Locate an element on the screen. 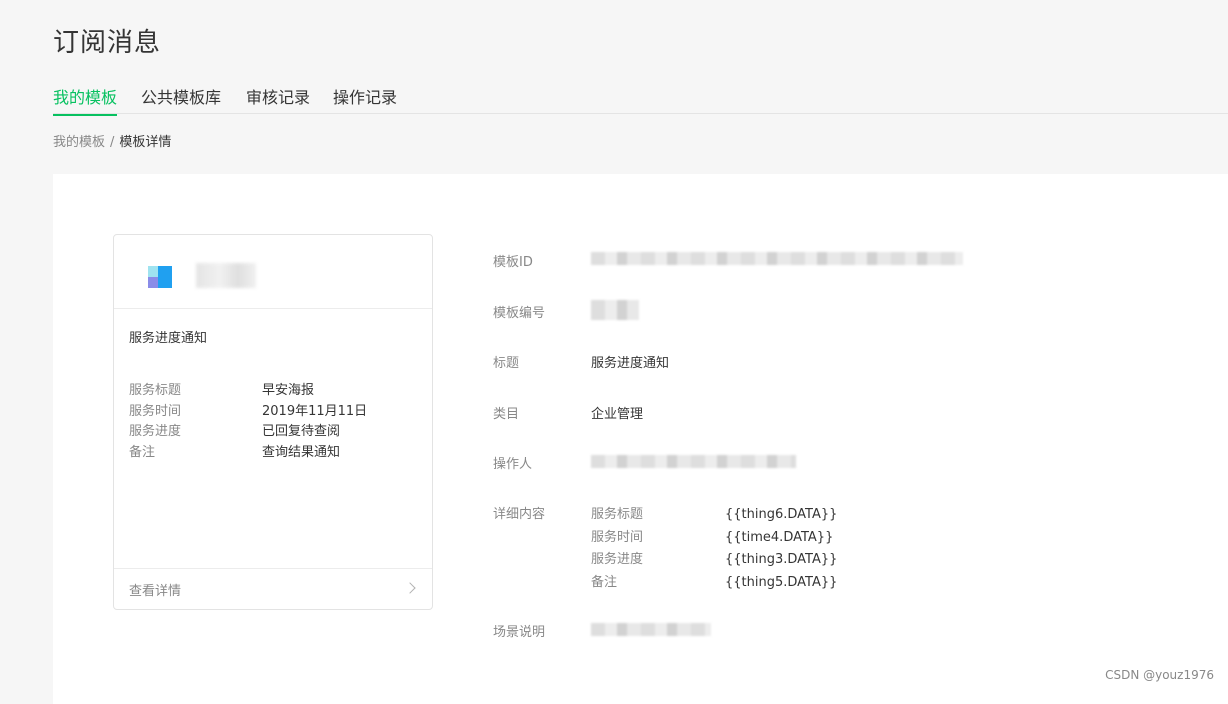 Image resolution: width=1228 pixels, height=704 pixels. title-label: 标题 is located at coordinates (506, 363).